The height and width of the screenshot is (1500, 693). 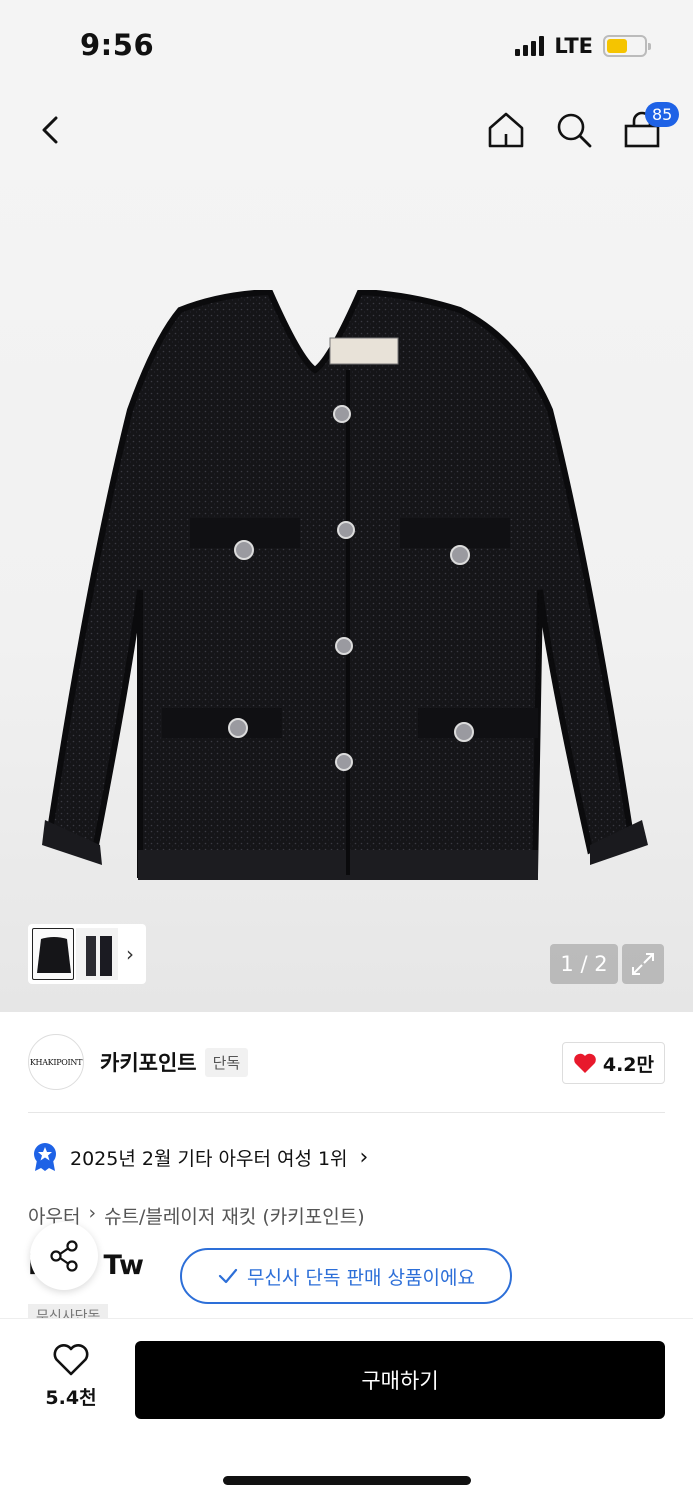 I want to click on brand-exclusive-tag: 단독, so click(x=226, y=1062).